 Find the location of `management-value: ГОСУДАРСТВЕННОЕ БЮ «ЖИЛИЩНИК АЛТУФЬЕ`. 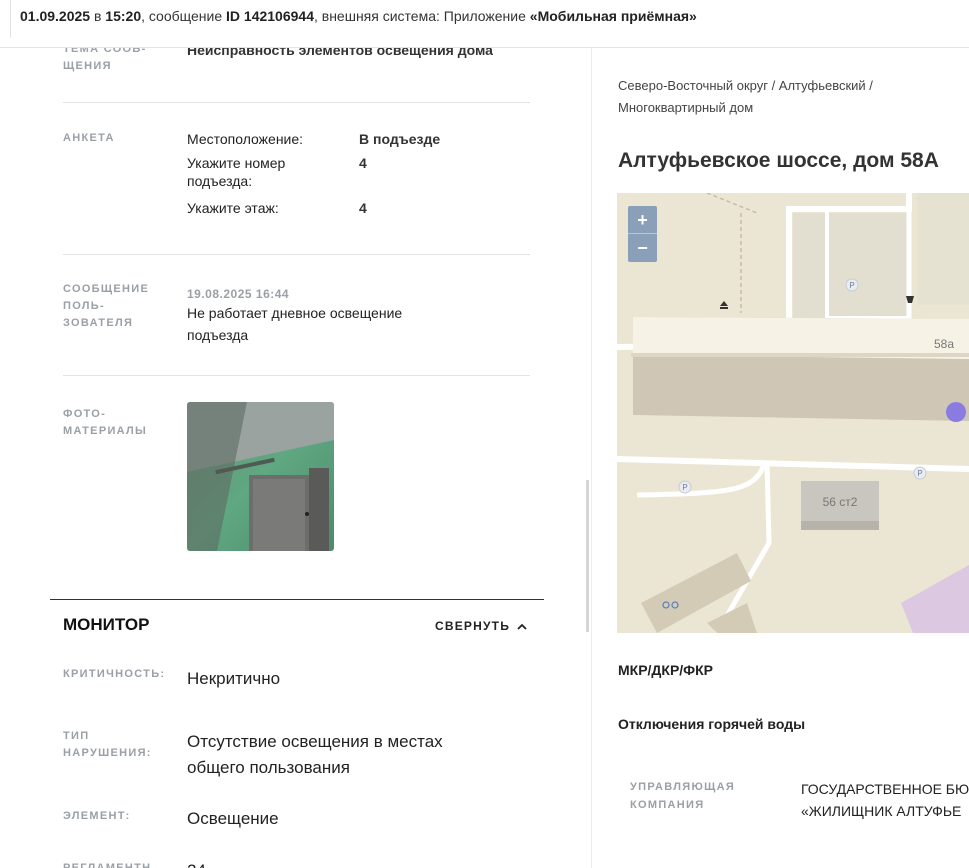

management-value: ГОСУДАРСТВЕННОЕ БЮ «ЖИЛИЩНИК АЛТУФЬЕ is located at coordinates (885, 800).